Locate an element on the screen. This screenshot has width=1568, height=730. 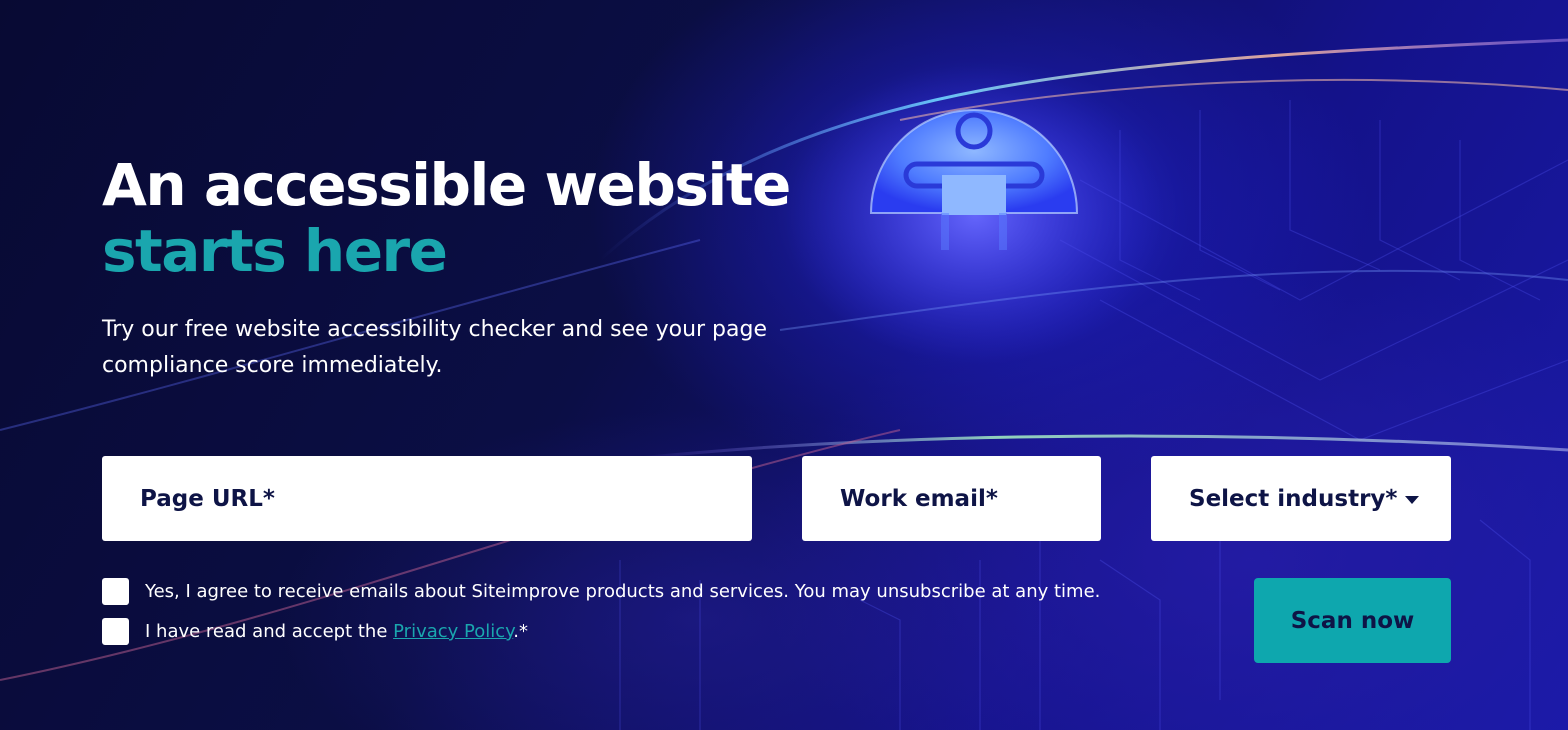
page-url-placeholder: Page URL* is located at coordinates (207, 498).